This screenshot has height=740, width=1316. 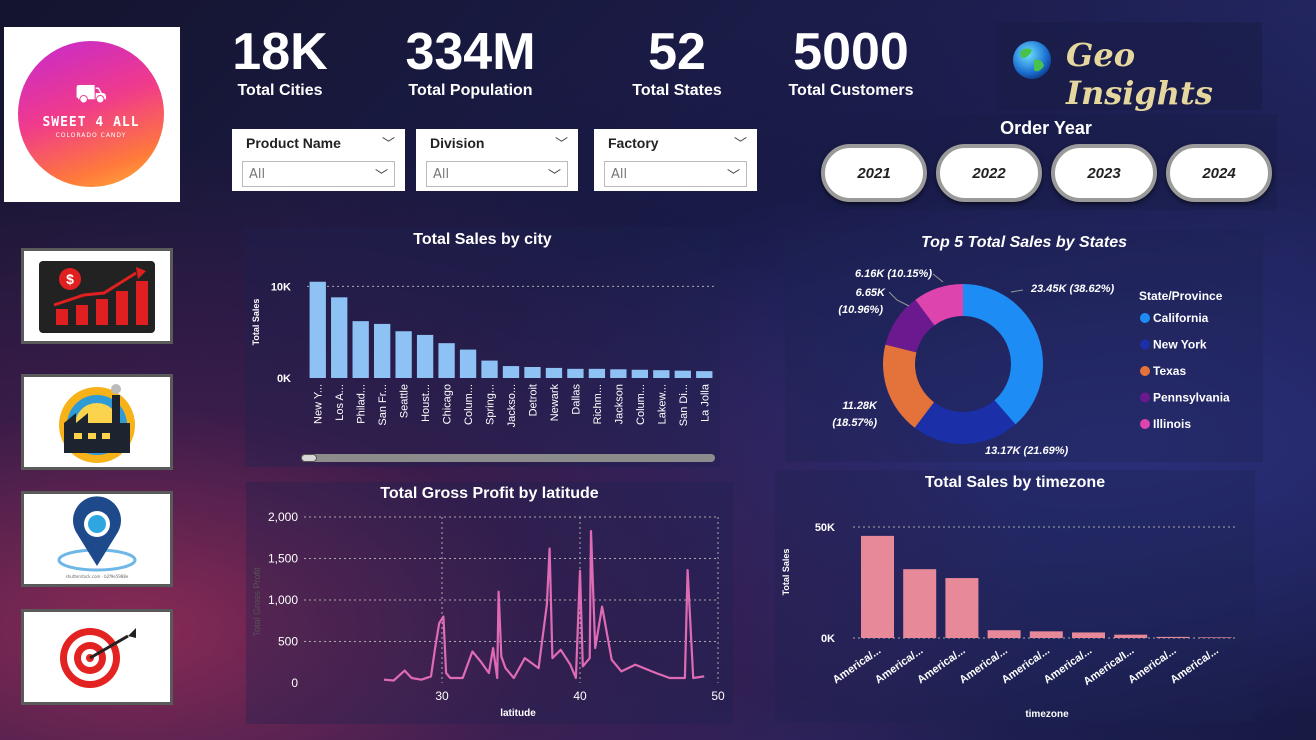 What do you see at coordinates (470, 52) in the screenshot?
I see `kpi-value: 334M` at bounding box center [470, 52].